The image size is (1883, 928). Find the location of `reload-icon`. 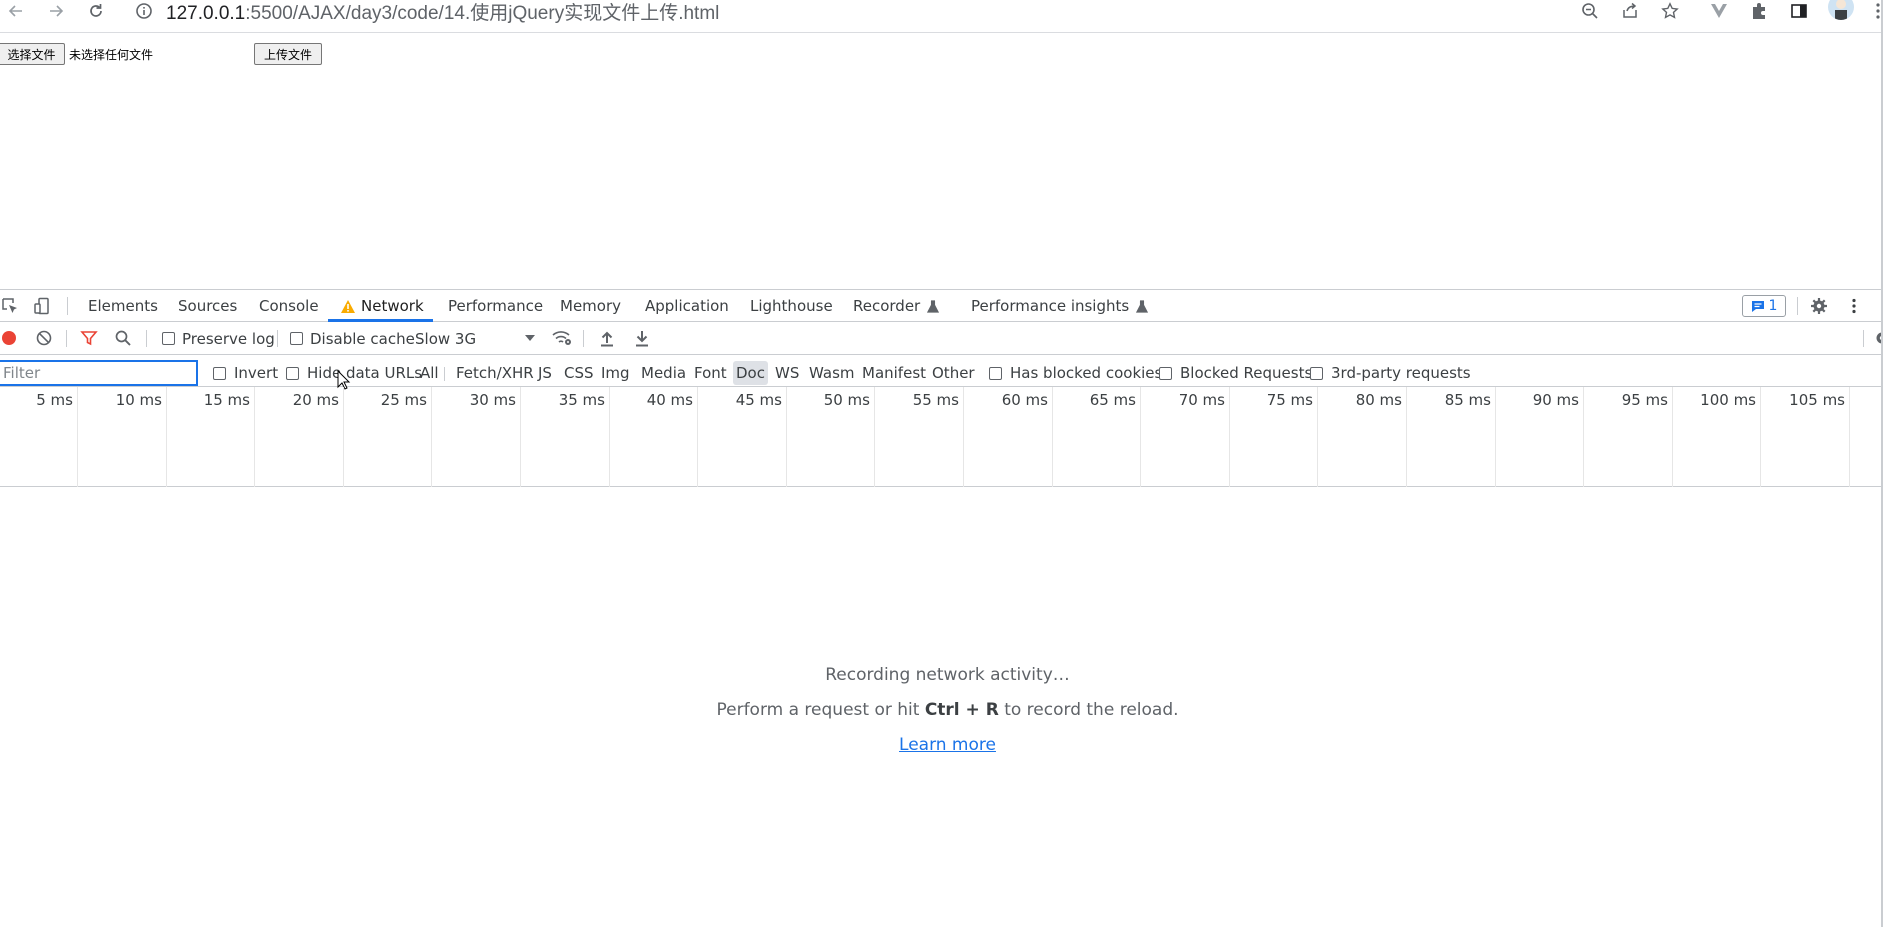

reload-icon is located at coordinates (96, 11).